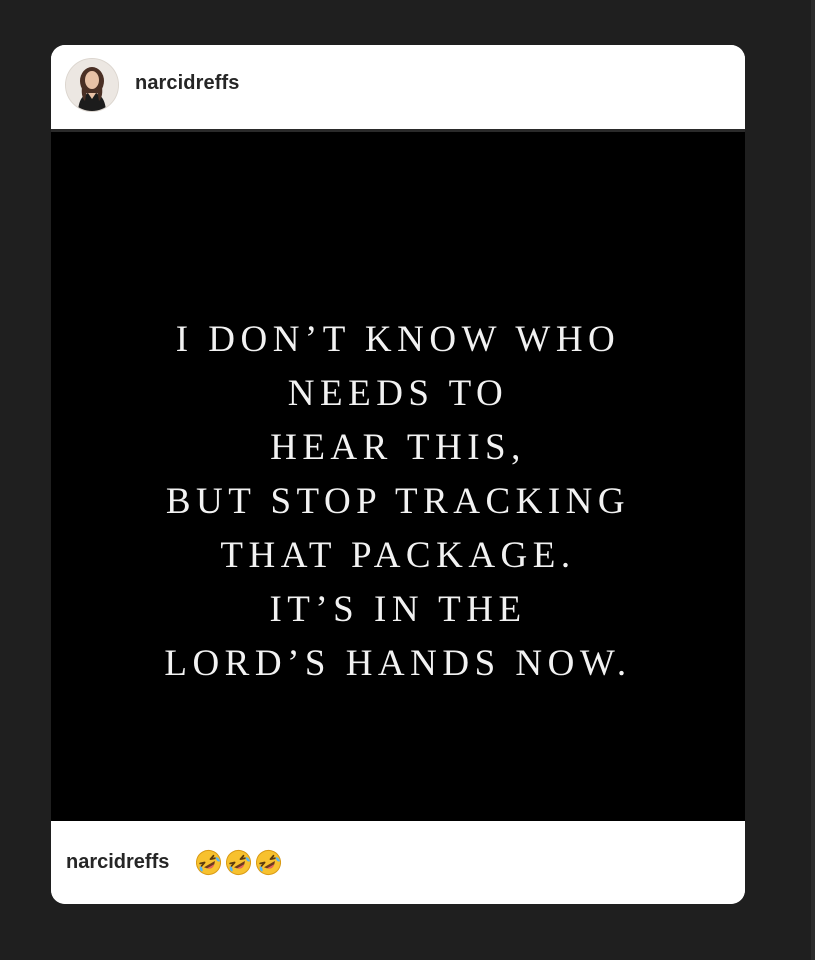 The height and width of the screenshot is (960, 815). What do you see at coordinates (117, 862) in the screenshot?
I see `caption-username: narcidreffs` at bounding box center [117, 862].